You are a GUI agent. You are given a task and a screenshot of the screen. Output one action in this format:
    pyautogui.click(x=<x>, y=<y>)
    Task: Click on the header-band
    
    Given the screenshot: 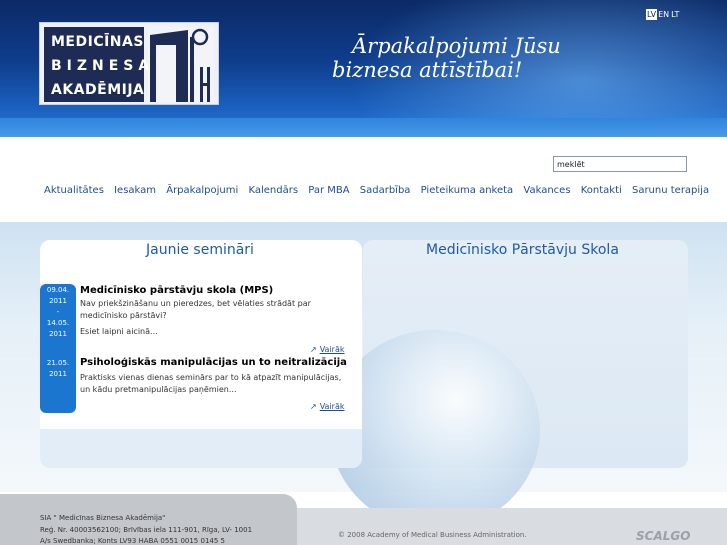 What is the action you would take?
    pyautogui.click(x=363, y=127)
    